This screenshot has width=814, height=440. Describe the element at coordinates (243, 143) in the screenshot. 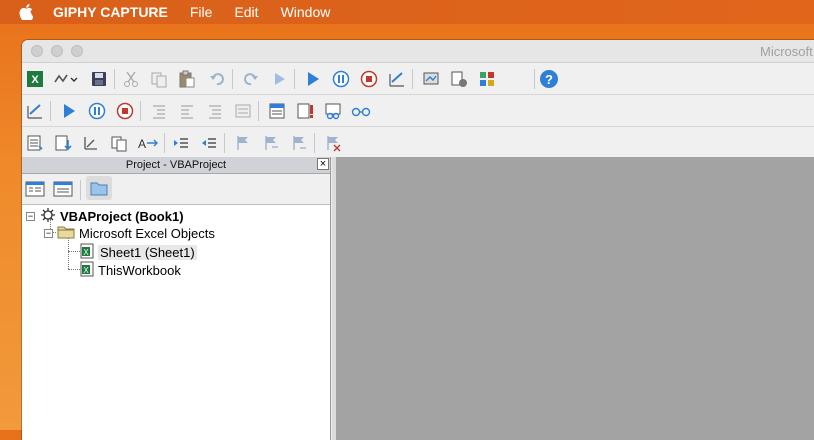

I see `bookmark-icon` at that location.